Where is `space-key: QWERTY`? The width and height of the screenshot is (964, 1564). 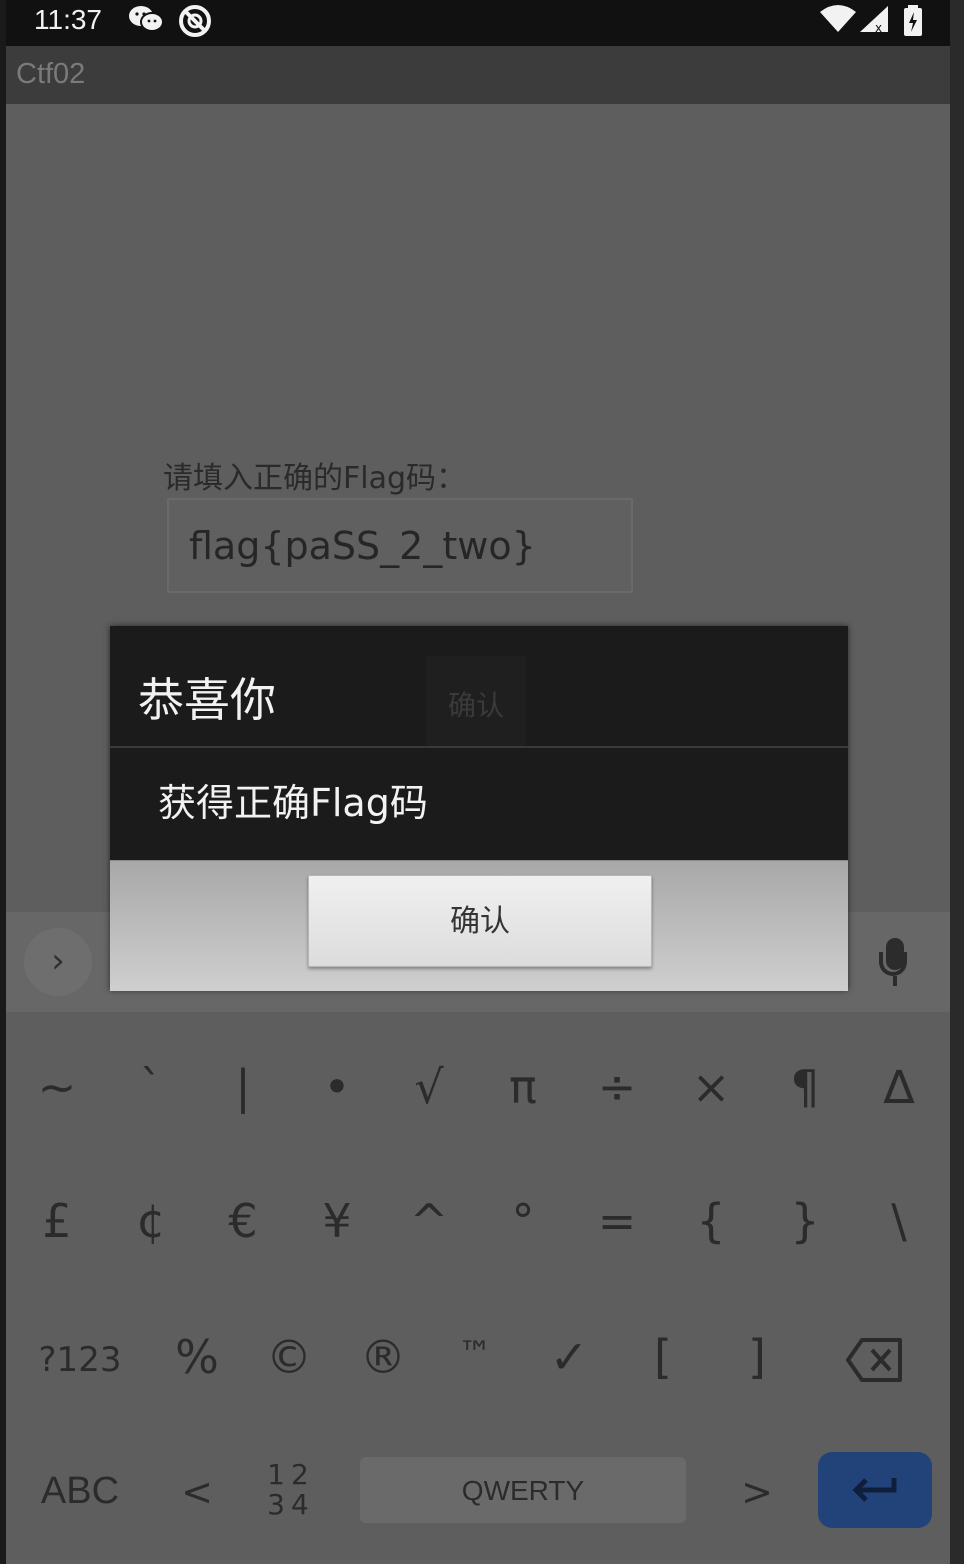 space-key: QWERTY is located at coordinates (523, 1490).